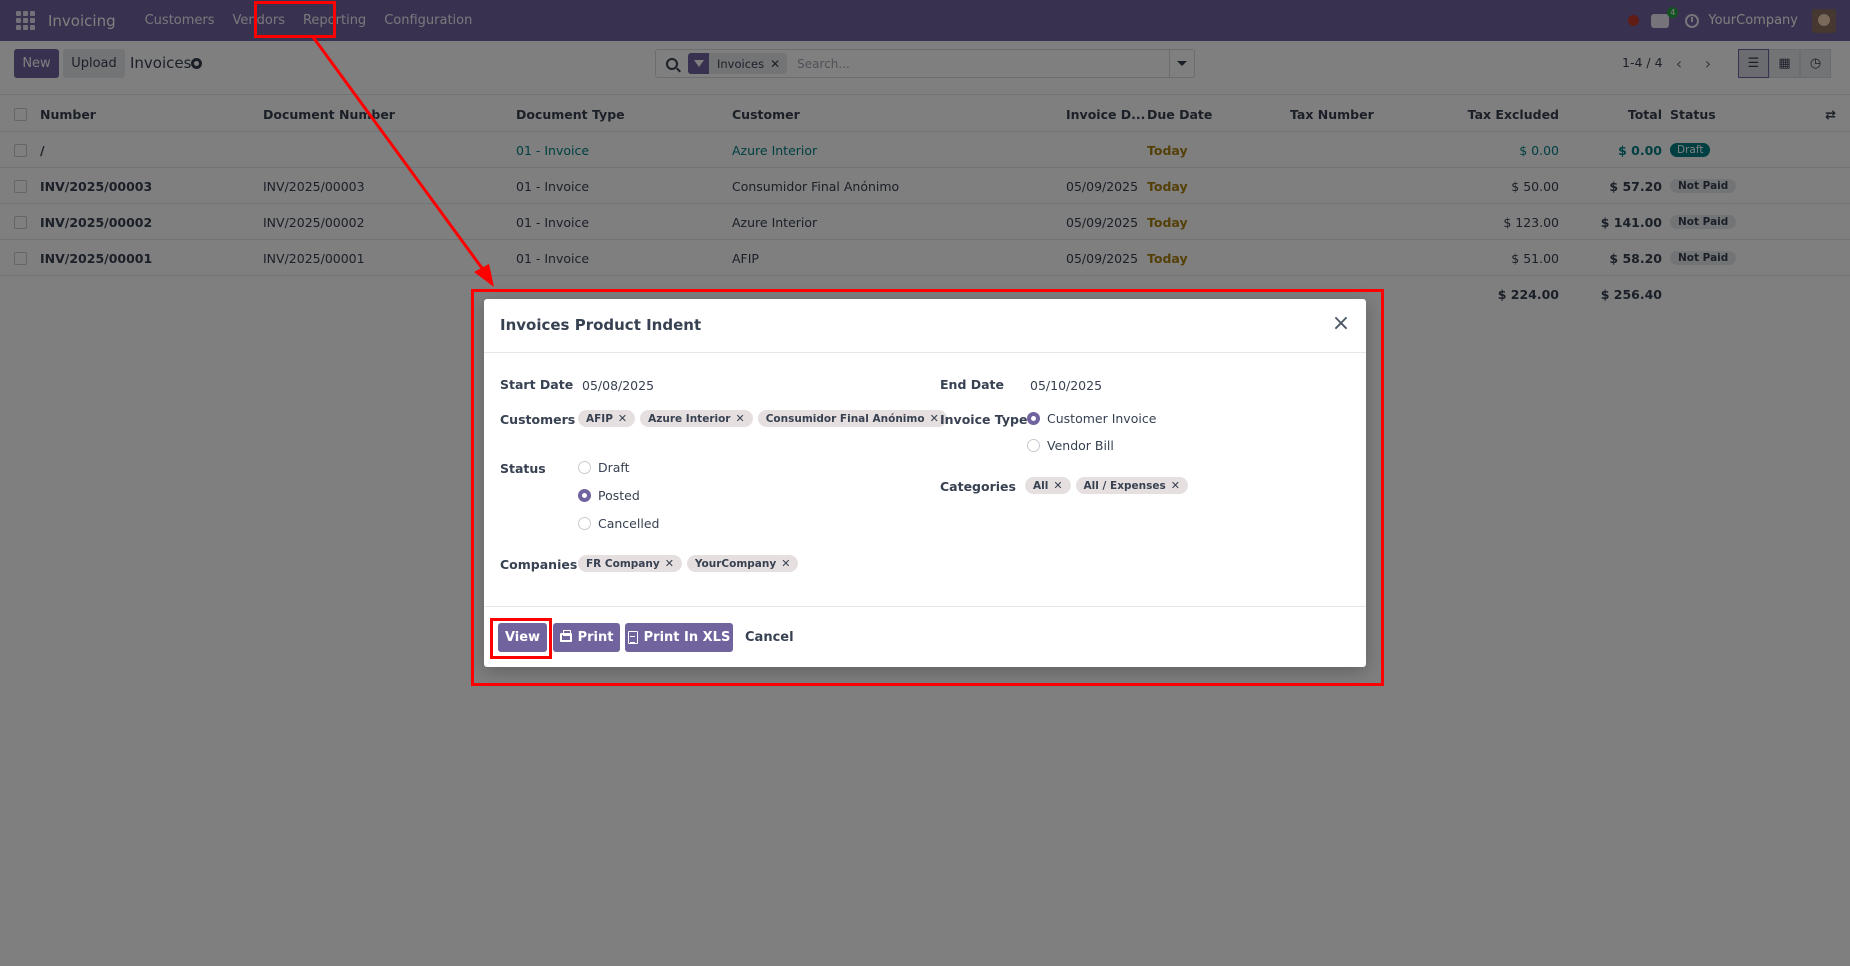  I want to click on customer-tag: Consumidor Final Anónimo ✕, so click(852, 418).